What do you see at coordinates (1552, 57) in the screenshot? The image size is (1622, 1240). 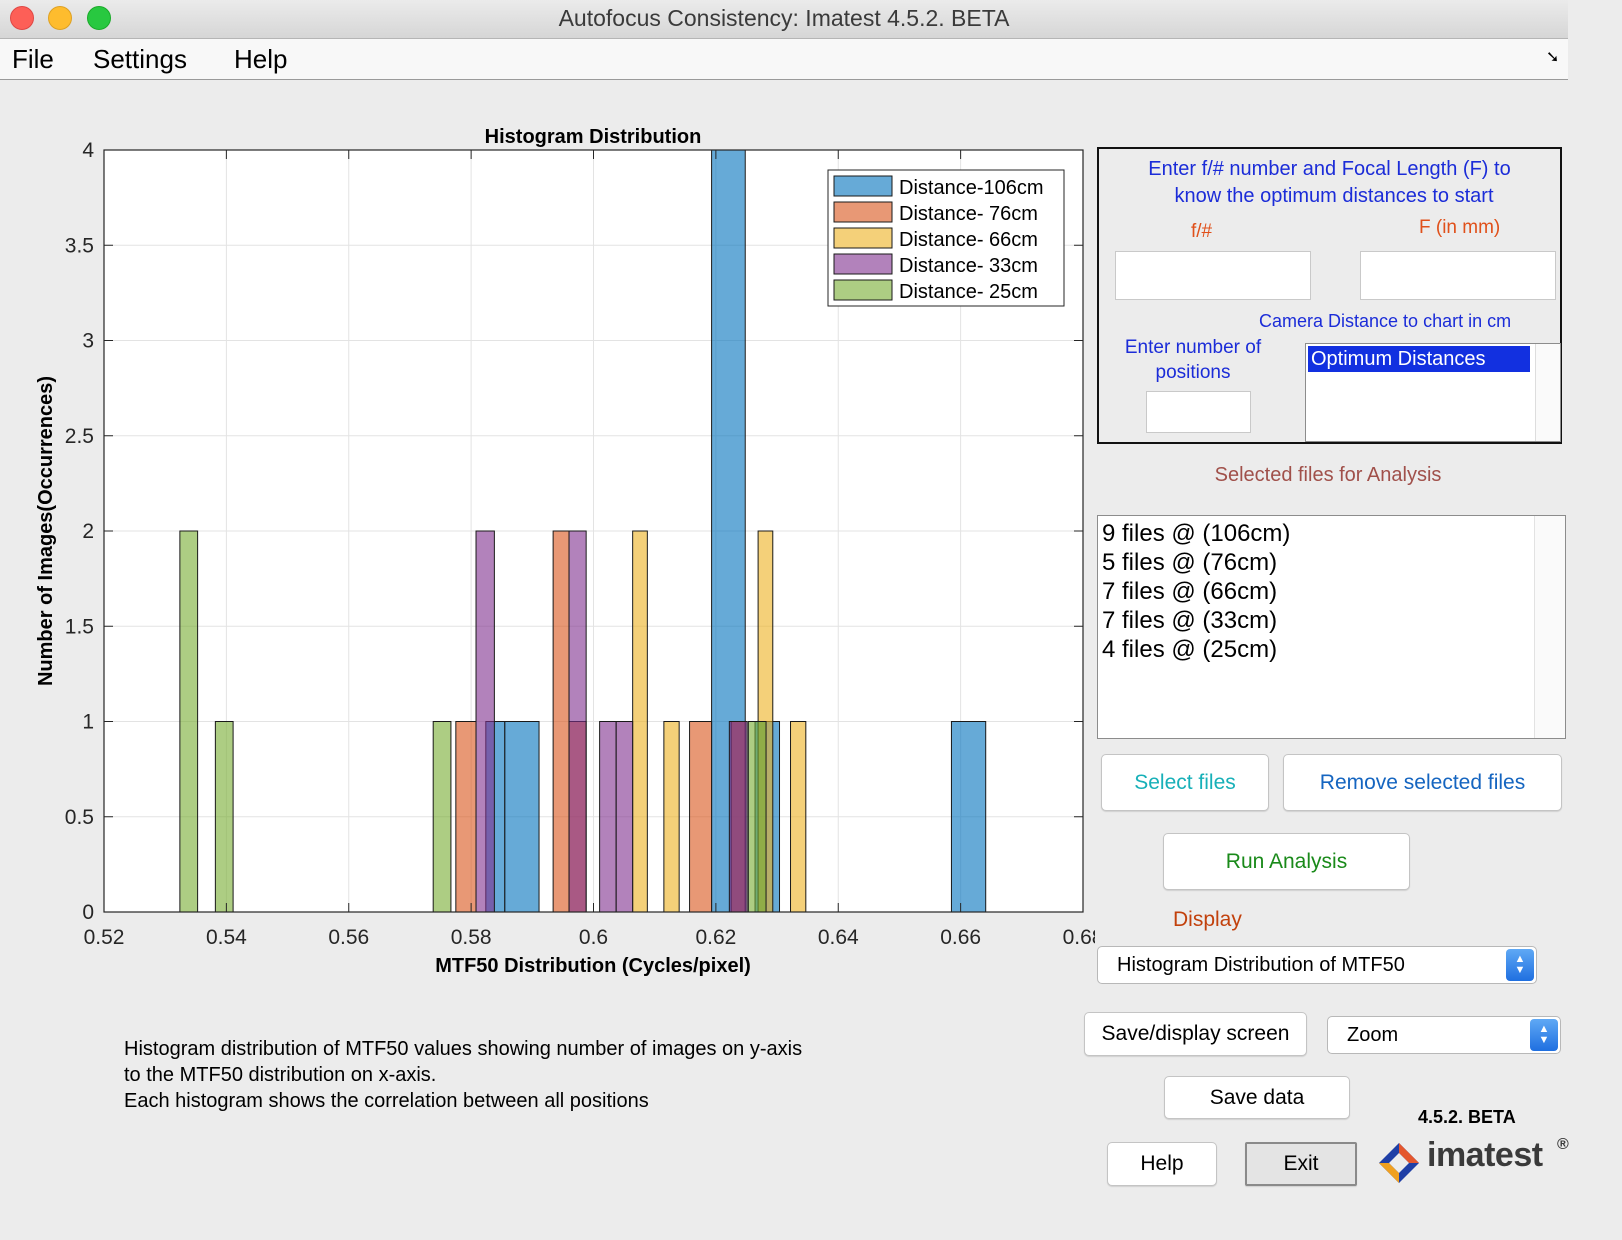 I see `undock-arrow-icon: ➘` at bounding box center [1552, 57].